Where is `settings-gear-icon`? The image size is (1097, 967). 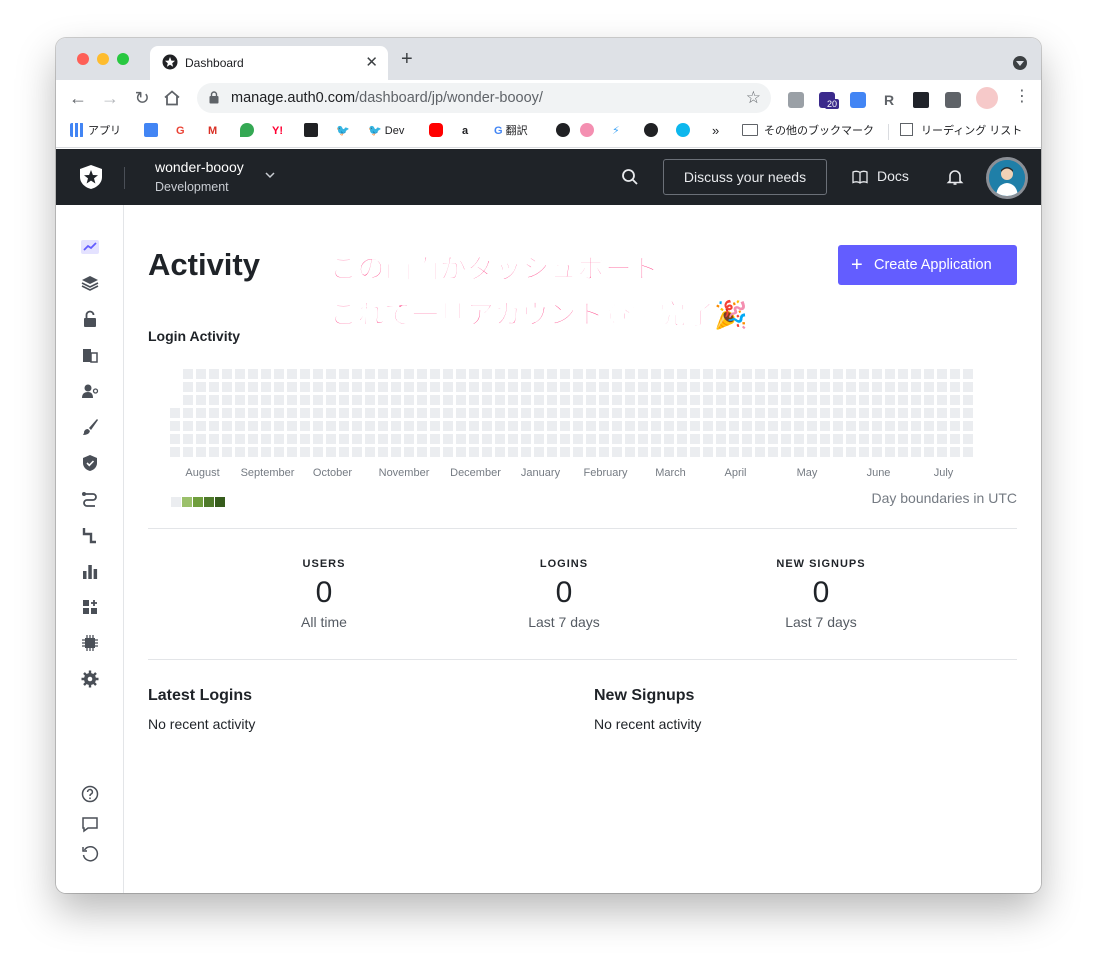
settings-gear-icon is located at coordinates (90, 679).